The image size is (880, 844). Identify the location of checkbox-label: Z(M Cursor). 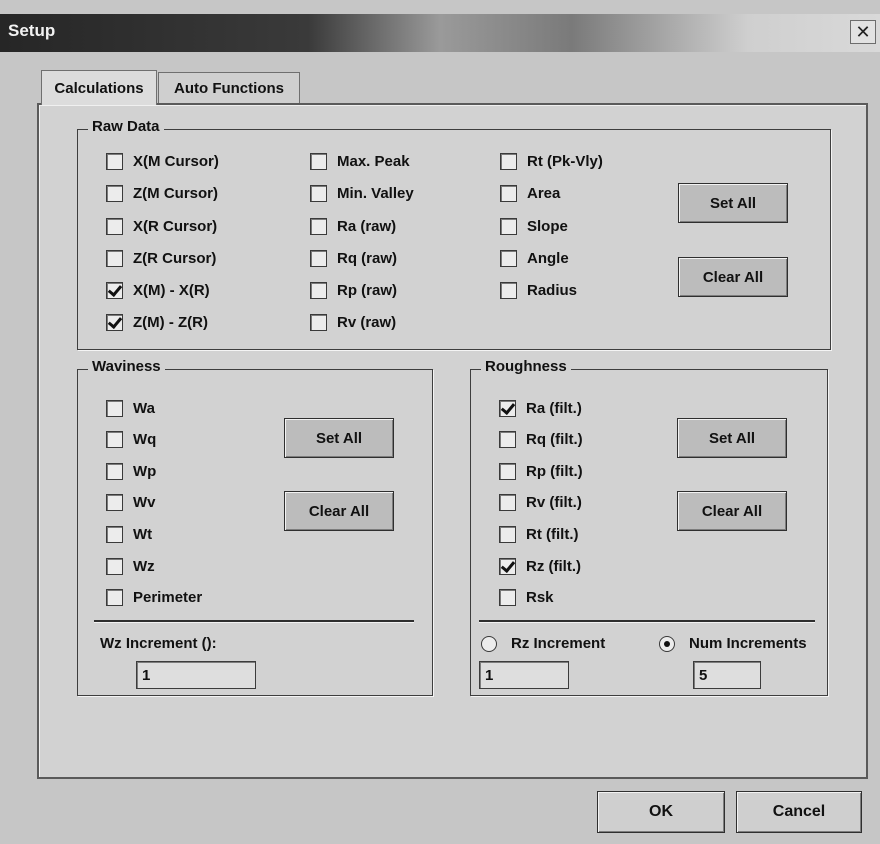
(175, 193).